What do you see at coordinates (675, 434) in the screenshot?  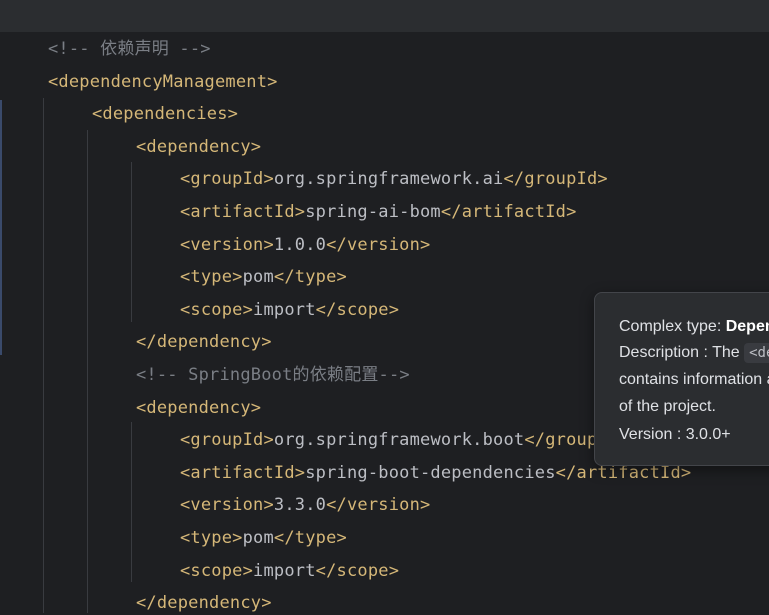 I see `tooltip-version: Version : 3.0.0+` at bounding box center [675, 434].